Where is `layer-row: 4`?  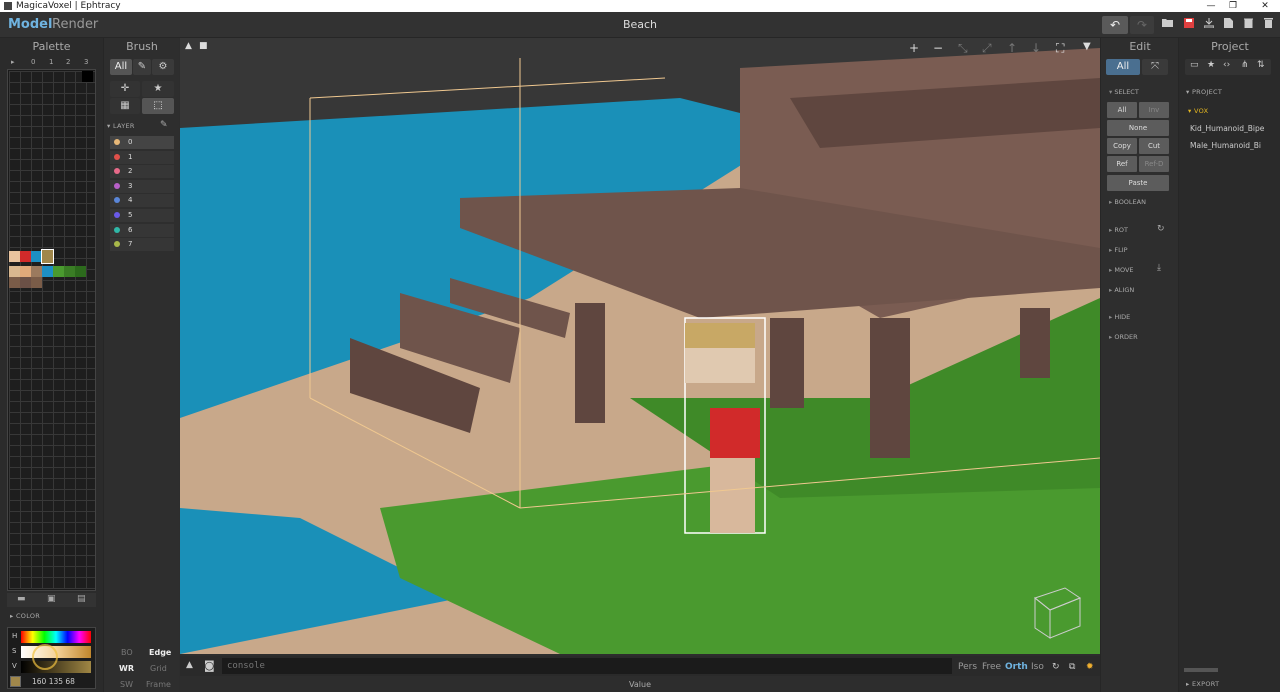
layer-row: 4 is located at coordinates (142, 201).